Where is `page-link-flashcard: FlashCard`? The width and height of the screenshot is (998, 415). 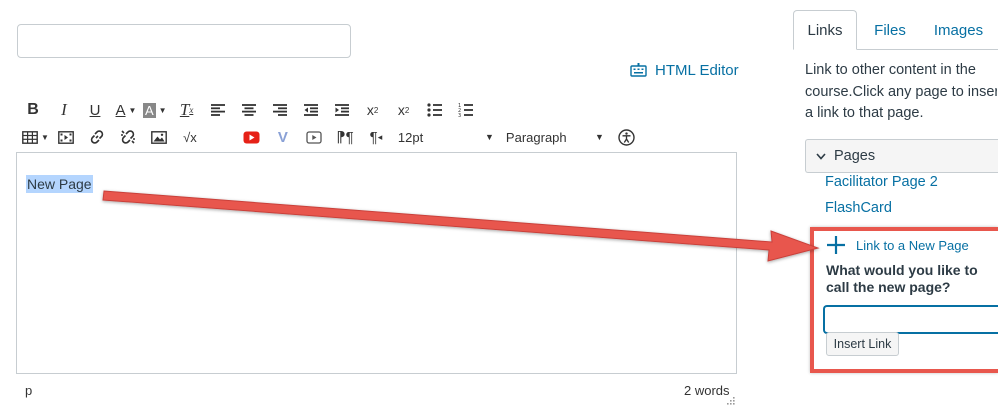
page-link-flashcard: FlashCard is located at coordinates (858, 208).